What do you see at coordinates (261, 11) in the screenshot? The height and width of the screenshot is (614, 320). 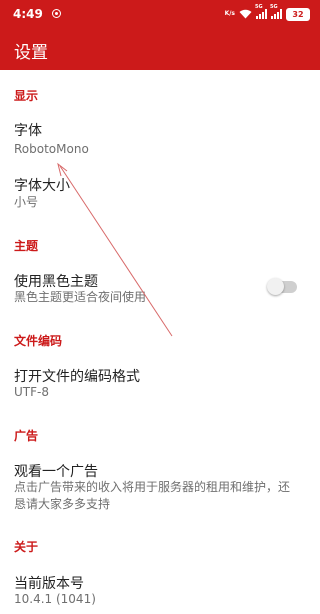 I see `signal-1-icon: 5G` at bounding box center [261, 11].